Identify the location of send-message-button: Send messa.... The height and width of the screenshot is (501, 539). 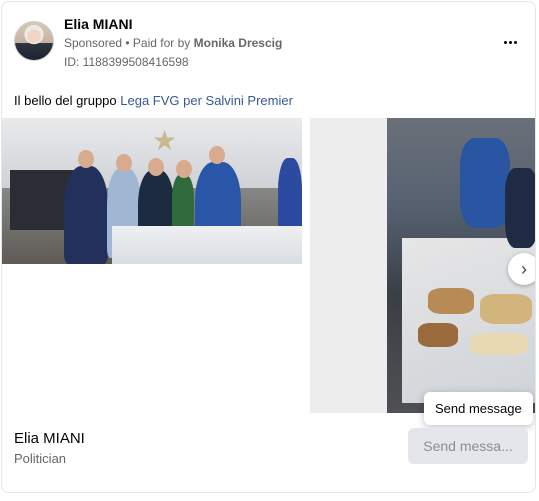
(468, 446).